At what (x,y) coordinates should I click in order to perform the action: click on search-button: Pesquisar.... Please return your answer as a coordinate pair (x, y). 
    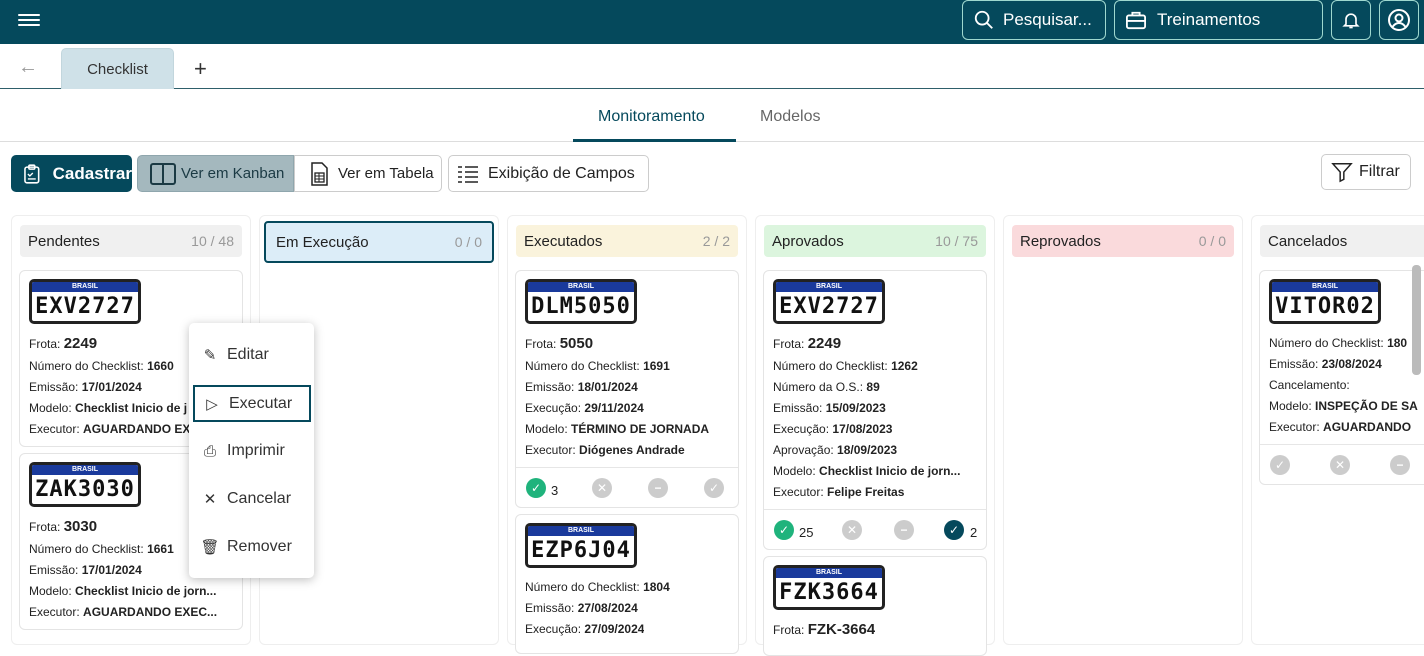
    Looking at the image, I should click on (1034, 20).